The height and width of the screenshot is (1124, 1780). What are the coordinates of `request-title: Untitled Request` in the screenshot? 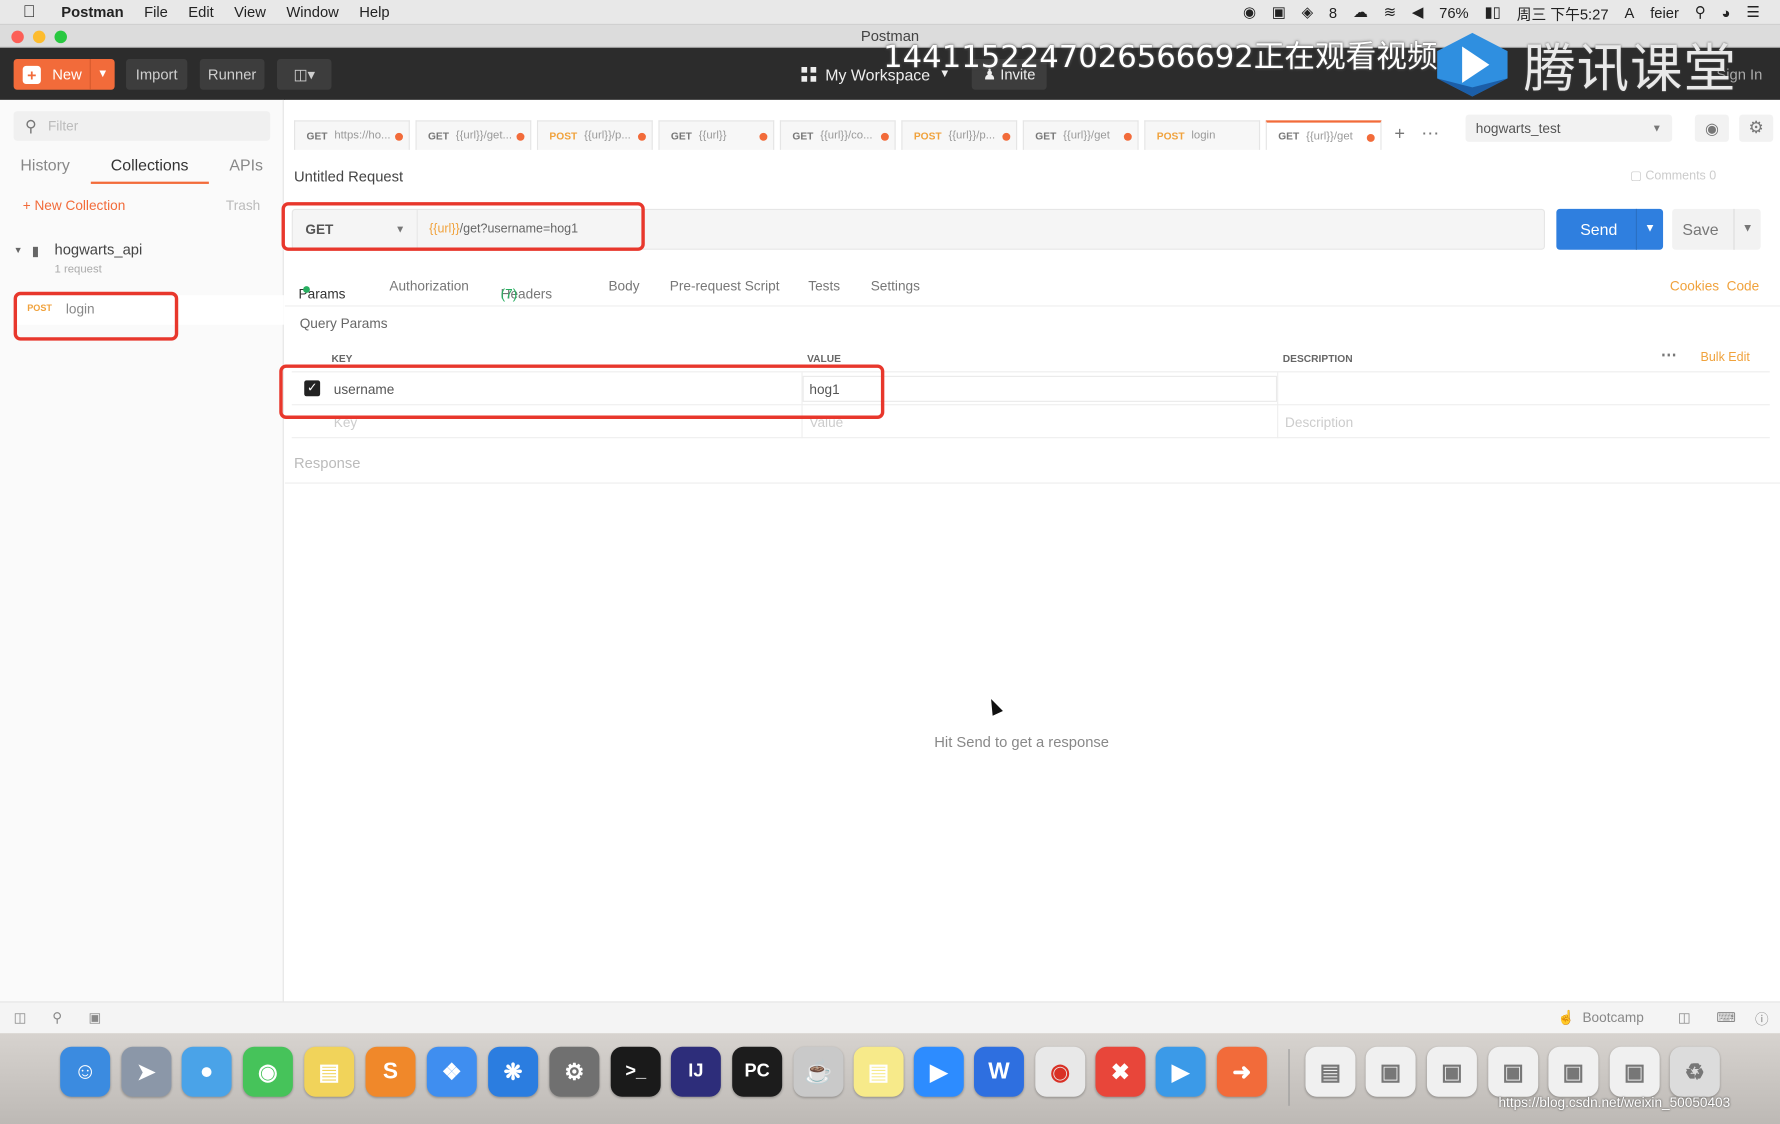 It's located at (348, 176).